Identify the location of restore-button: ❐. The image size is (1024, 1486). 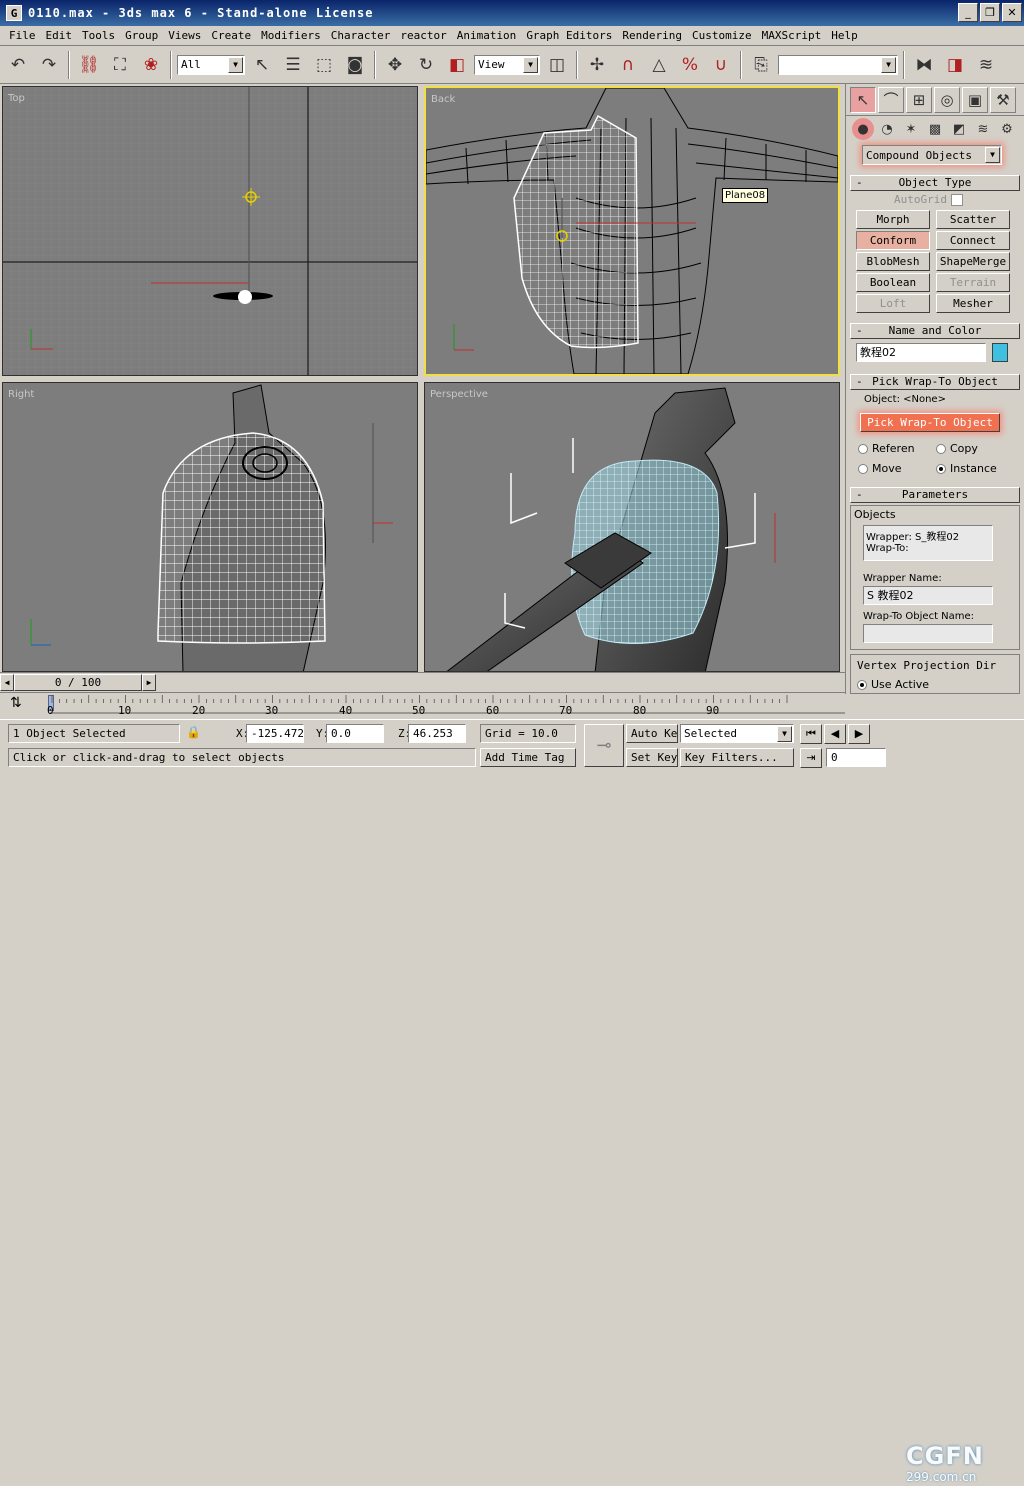
(990, 12).